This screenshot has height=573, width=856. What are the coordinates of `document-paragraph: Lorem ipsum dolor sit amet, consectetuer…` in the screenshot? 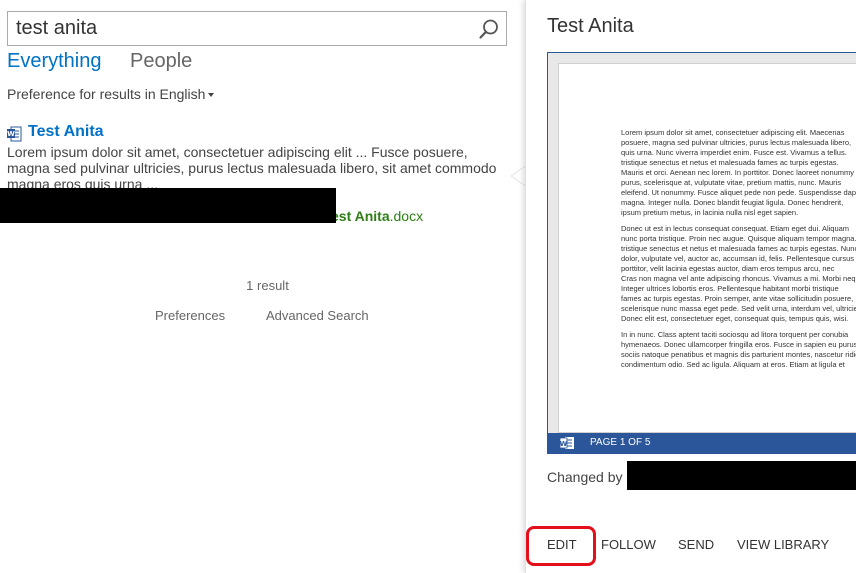 It's located at (738, 173).